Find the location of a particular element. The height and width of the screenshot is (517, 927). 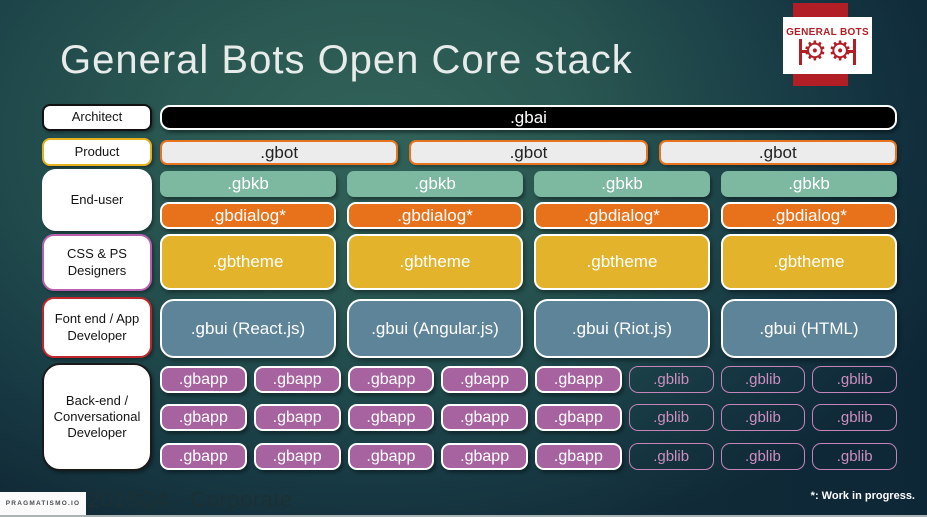

label-css-ps-designers: CSS & PS Designers is located at coordinates (97, 262).